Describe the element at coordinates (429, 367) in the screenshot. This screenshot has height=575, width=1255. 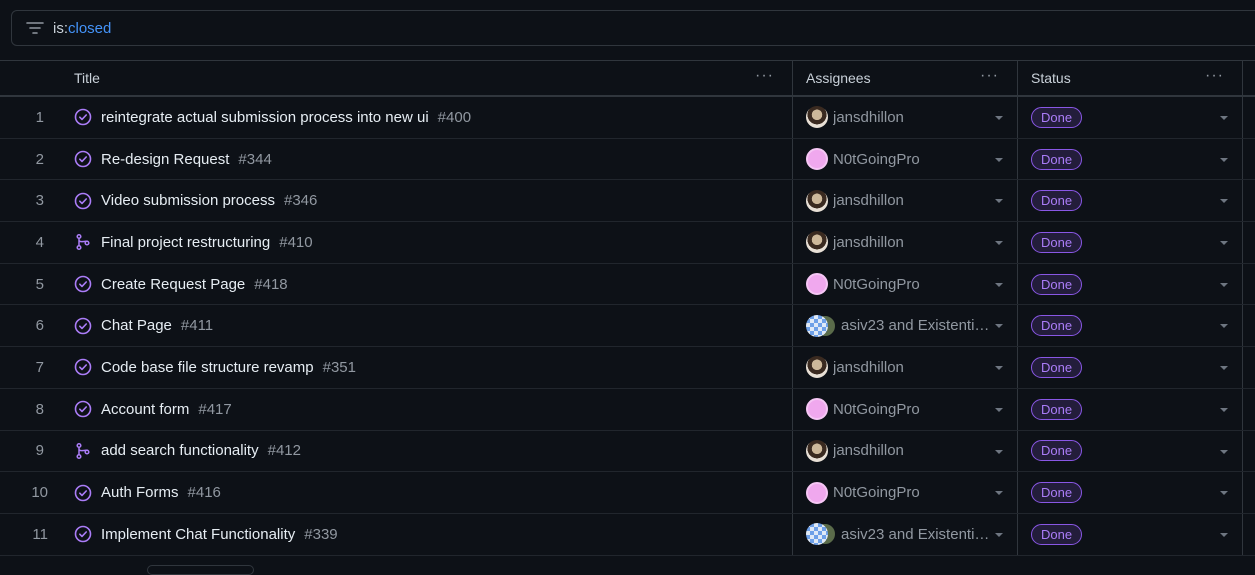
I see `title-cell: Code base file structure revamp #351` at that location.